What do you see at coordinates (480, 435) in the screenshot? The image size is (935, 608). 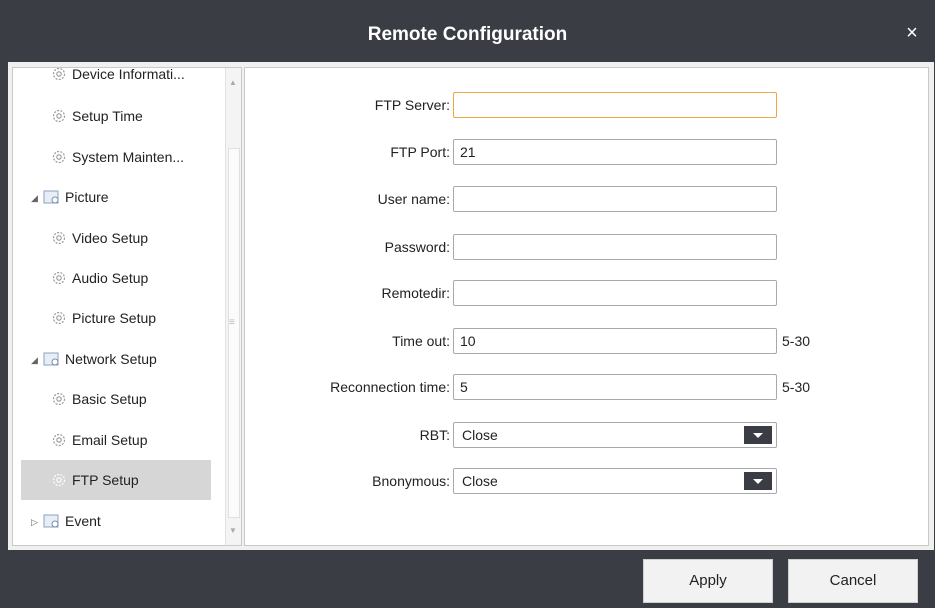 I see `rbt-selected-value: Close` at bounding box center [480, 435].